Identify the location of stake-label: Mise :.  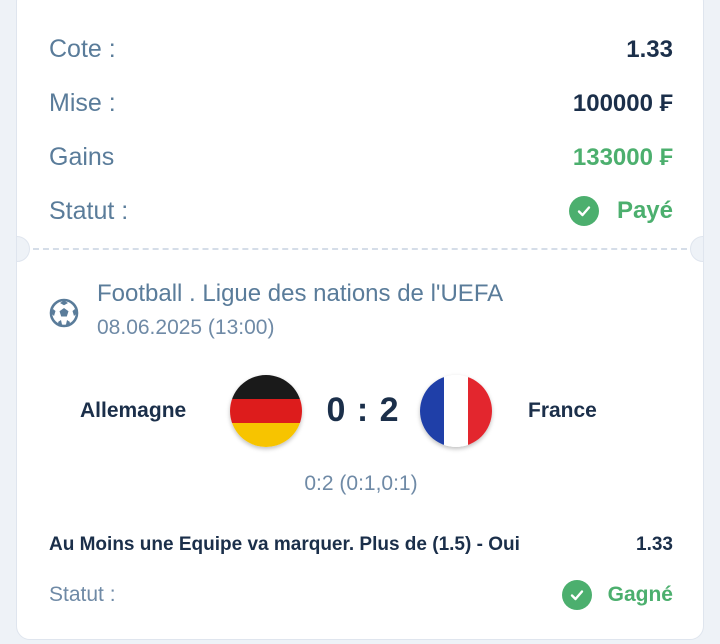
(82, 103).